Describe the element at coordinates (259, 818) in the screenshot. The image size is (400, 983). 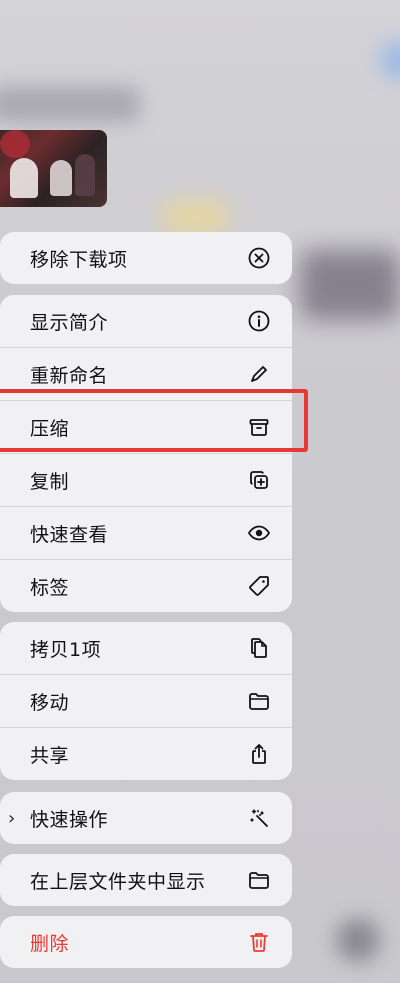
I see `magic-wand-icon` at that location.